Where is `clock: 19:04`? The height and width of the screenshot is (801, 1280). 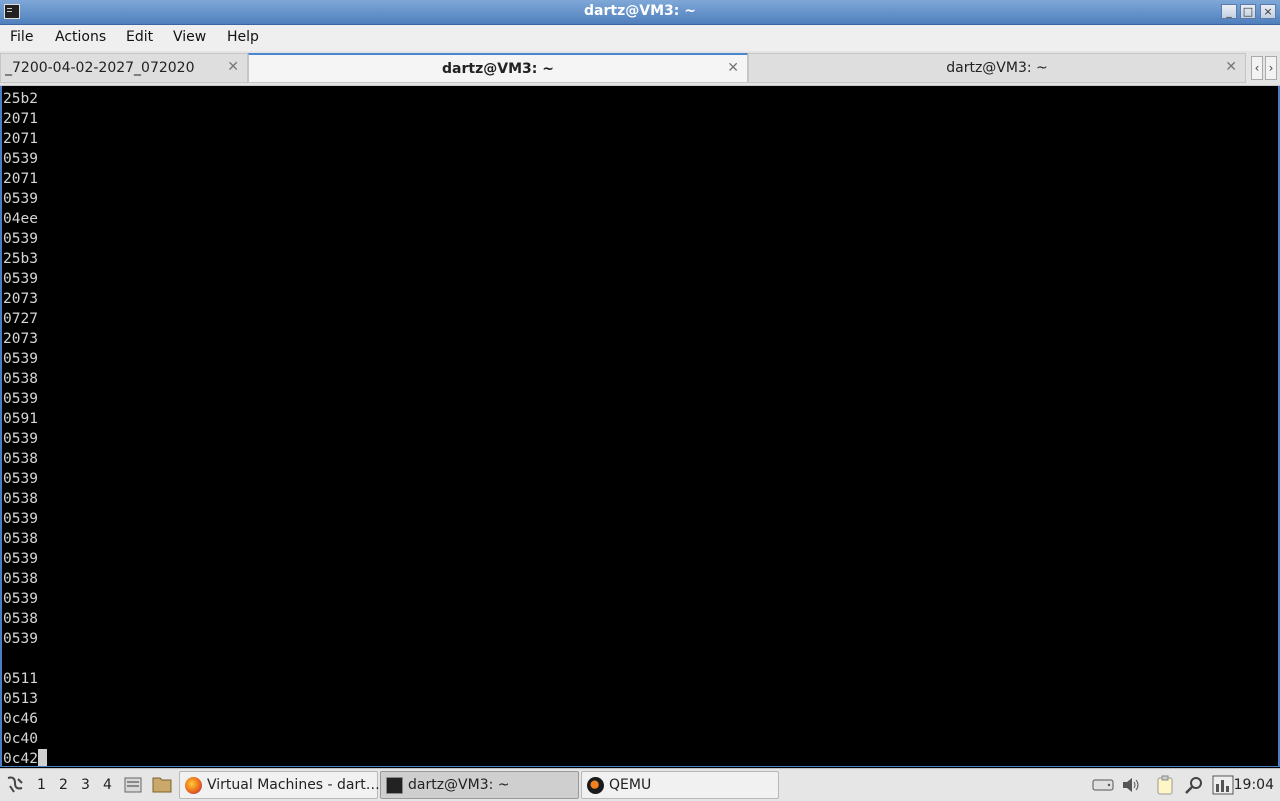
clock: 19:04 is located at coordinates (1254, 785).